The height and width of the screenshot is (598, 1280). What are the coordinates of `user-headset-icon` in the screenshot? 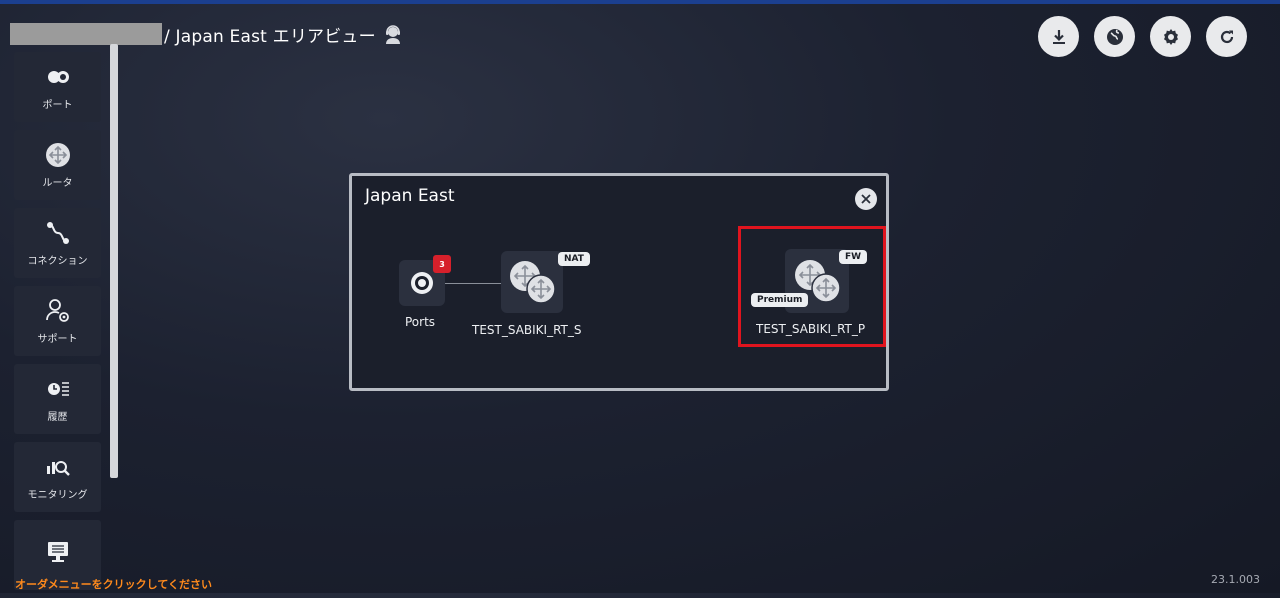 It's located at (393, 34).